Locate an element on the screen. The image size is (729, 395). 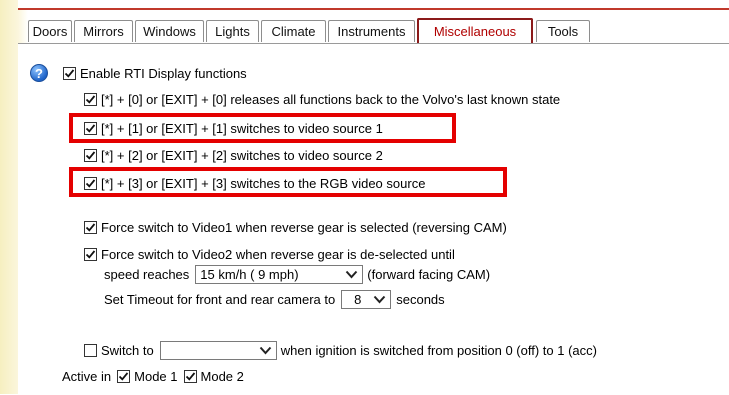
rti-option-0-checkbox is located at coordinates (90, 99).